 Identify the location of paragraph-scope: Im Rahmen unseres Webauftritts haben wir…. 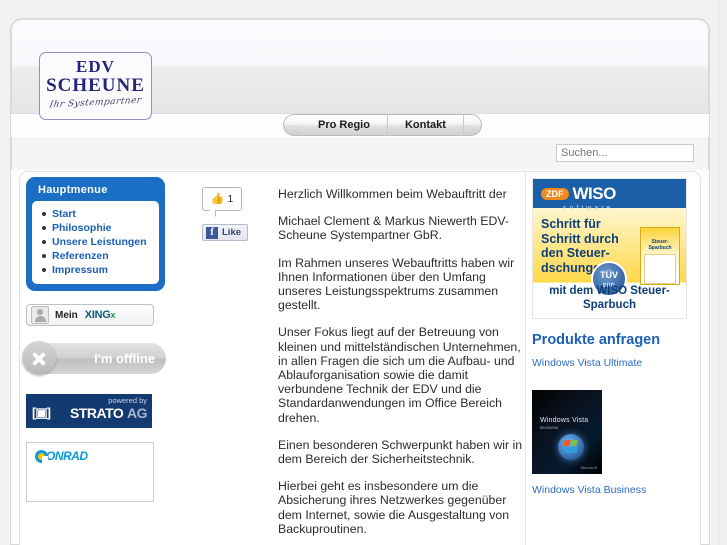
(396, 284).